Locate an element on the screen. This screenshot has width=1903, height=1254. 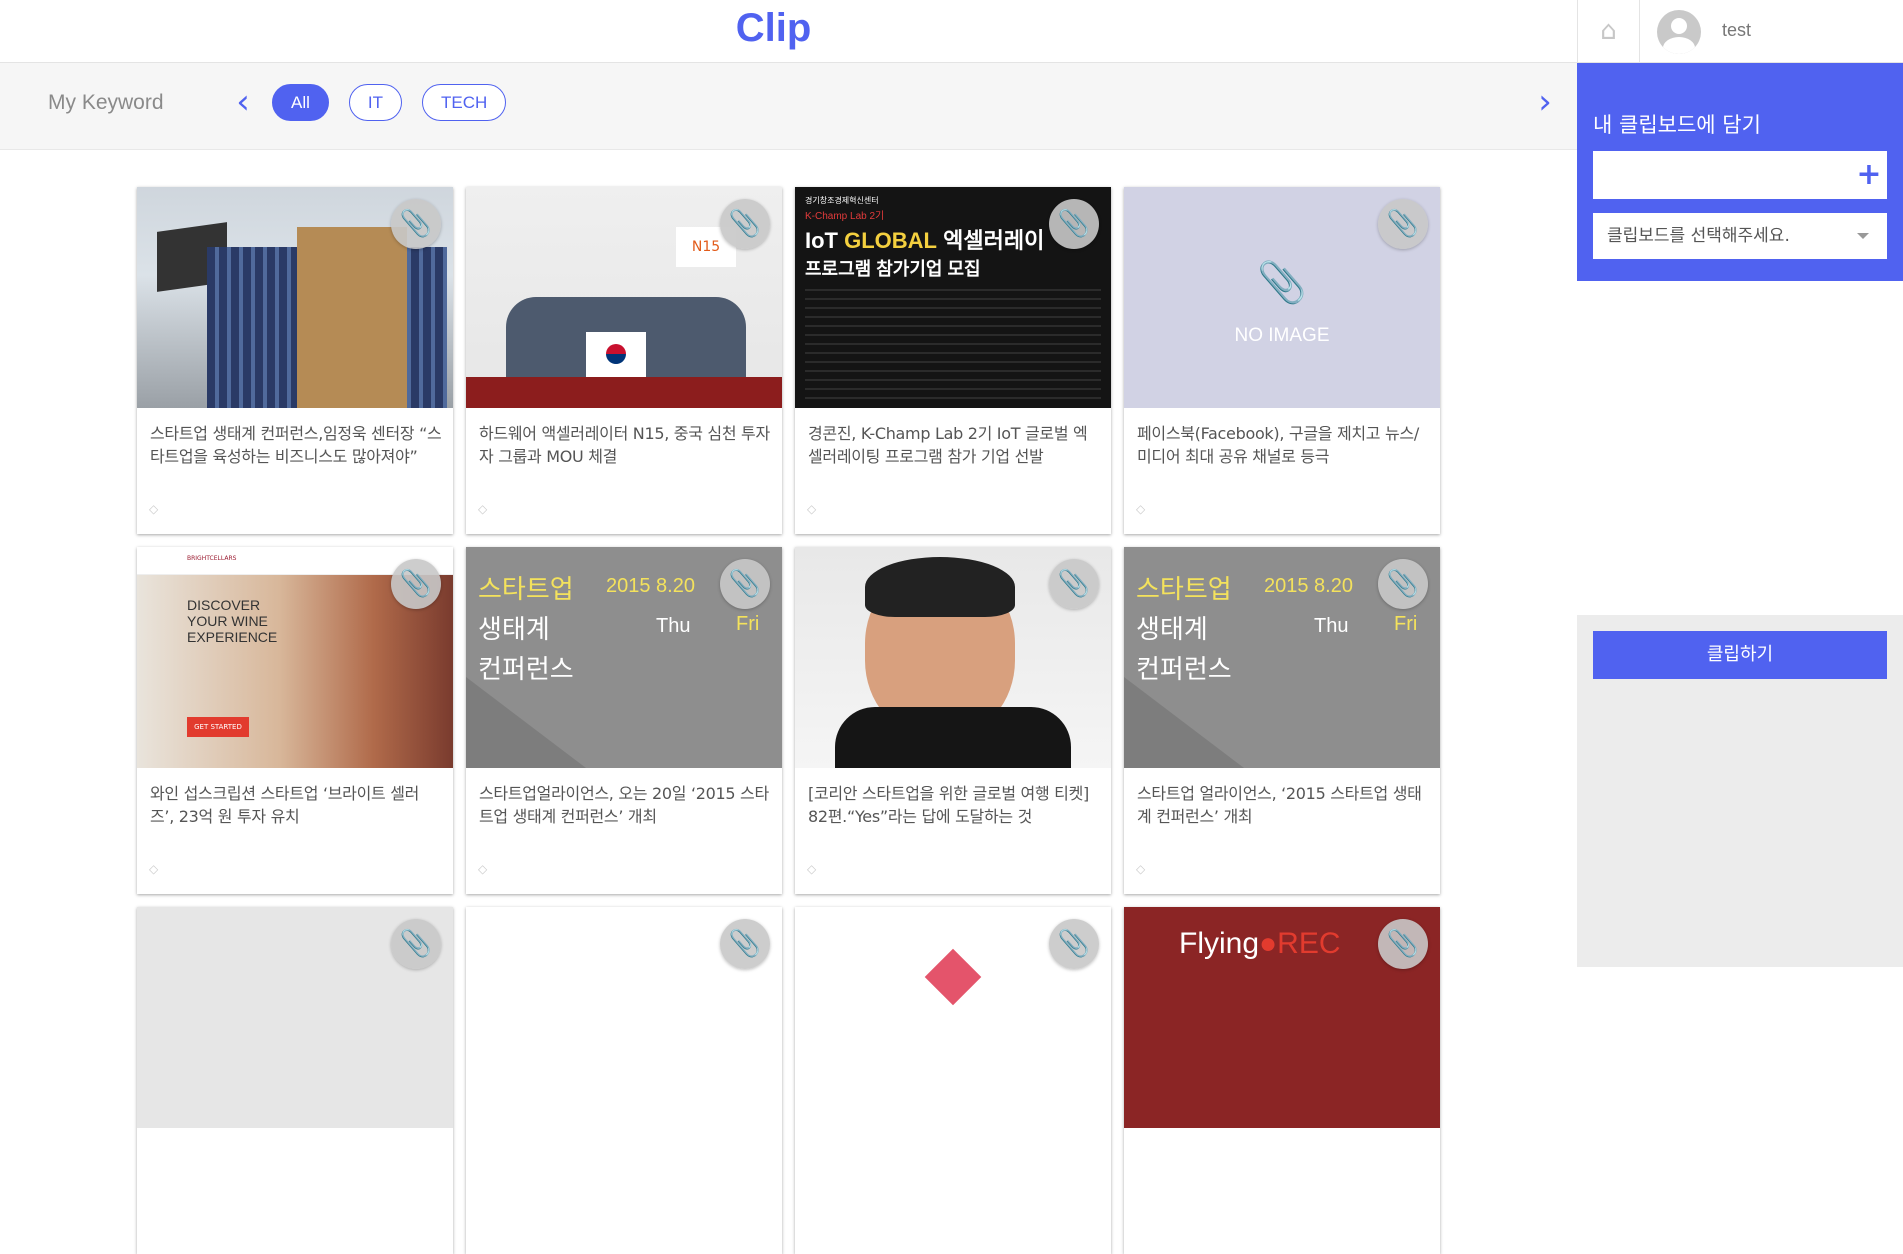
username: test is located at coordinates (1736, 30).